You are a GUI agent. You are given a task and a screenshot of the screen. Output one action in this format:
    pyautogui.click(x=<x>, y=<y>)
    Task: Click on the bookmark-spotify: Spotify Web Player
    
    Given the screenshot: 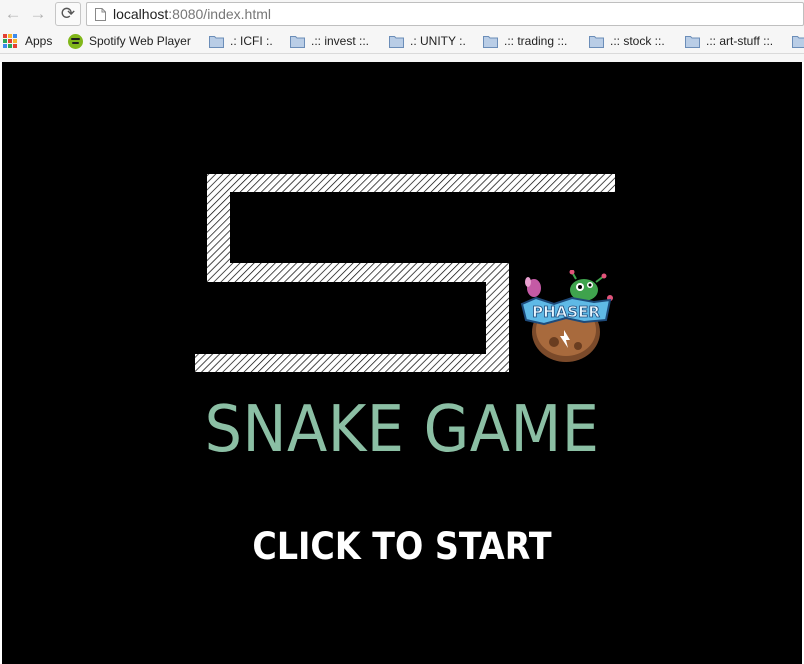 What is the action you would take?
    pyautogui.click(x=129, y=41)
    